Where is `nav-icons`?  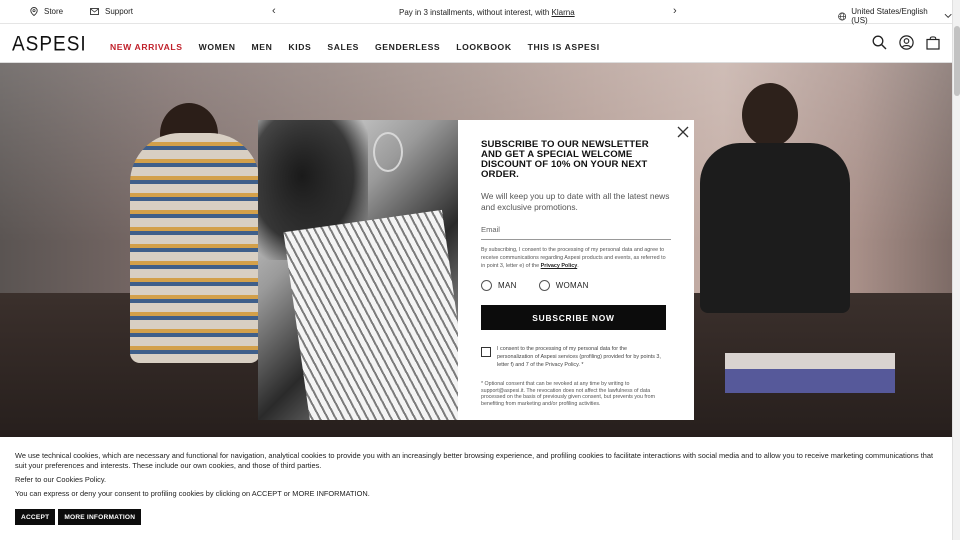 nav-icons is located at coordinates (906, 42).